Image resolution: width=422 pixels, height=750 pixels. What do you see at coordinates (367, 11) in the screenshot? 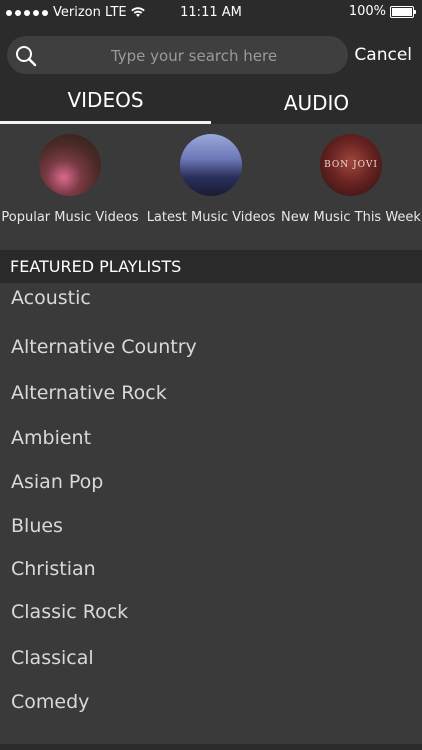
I see `battery-percent: 100%` at bounding box center [367, 11].